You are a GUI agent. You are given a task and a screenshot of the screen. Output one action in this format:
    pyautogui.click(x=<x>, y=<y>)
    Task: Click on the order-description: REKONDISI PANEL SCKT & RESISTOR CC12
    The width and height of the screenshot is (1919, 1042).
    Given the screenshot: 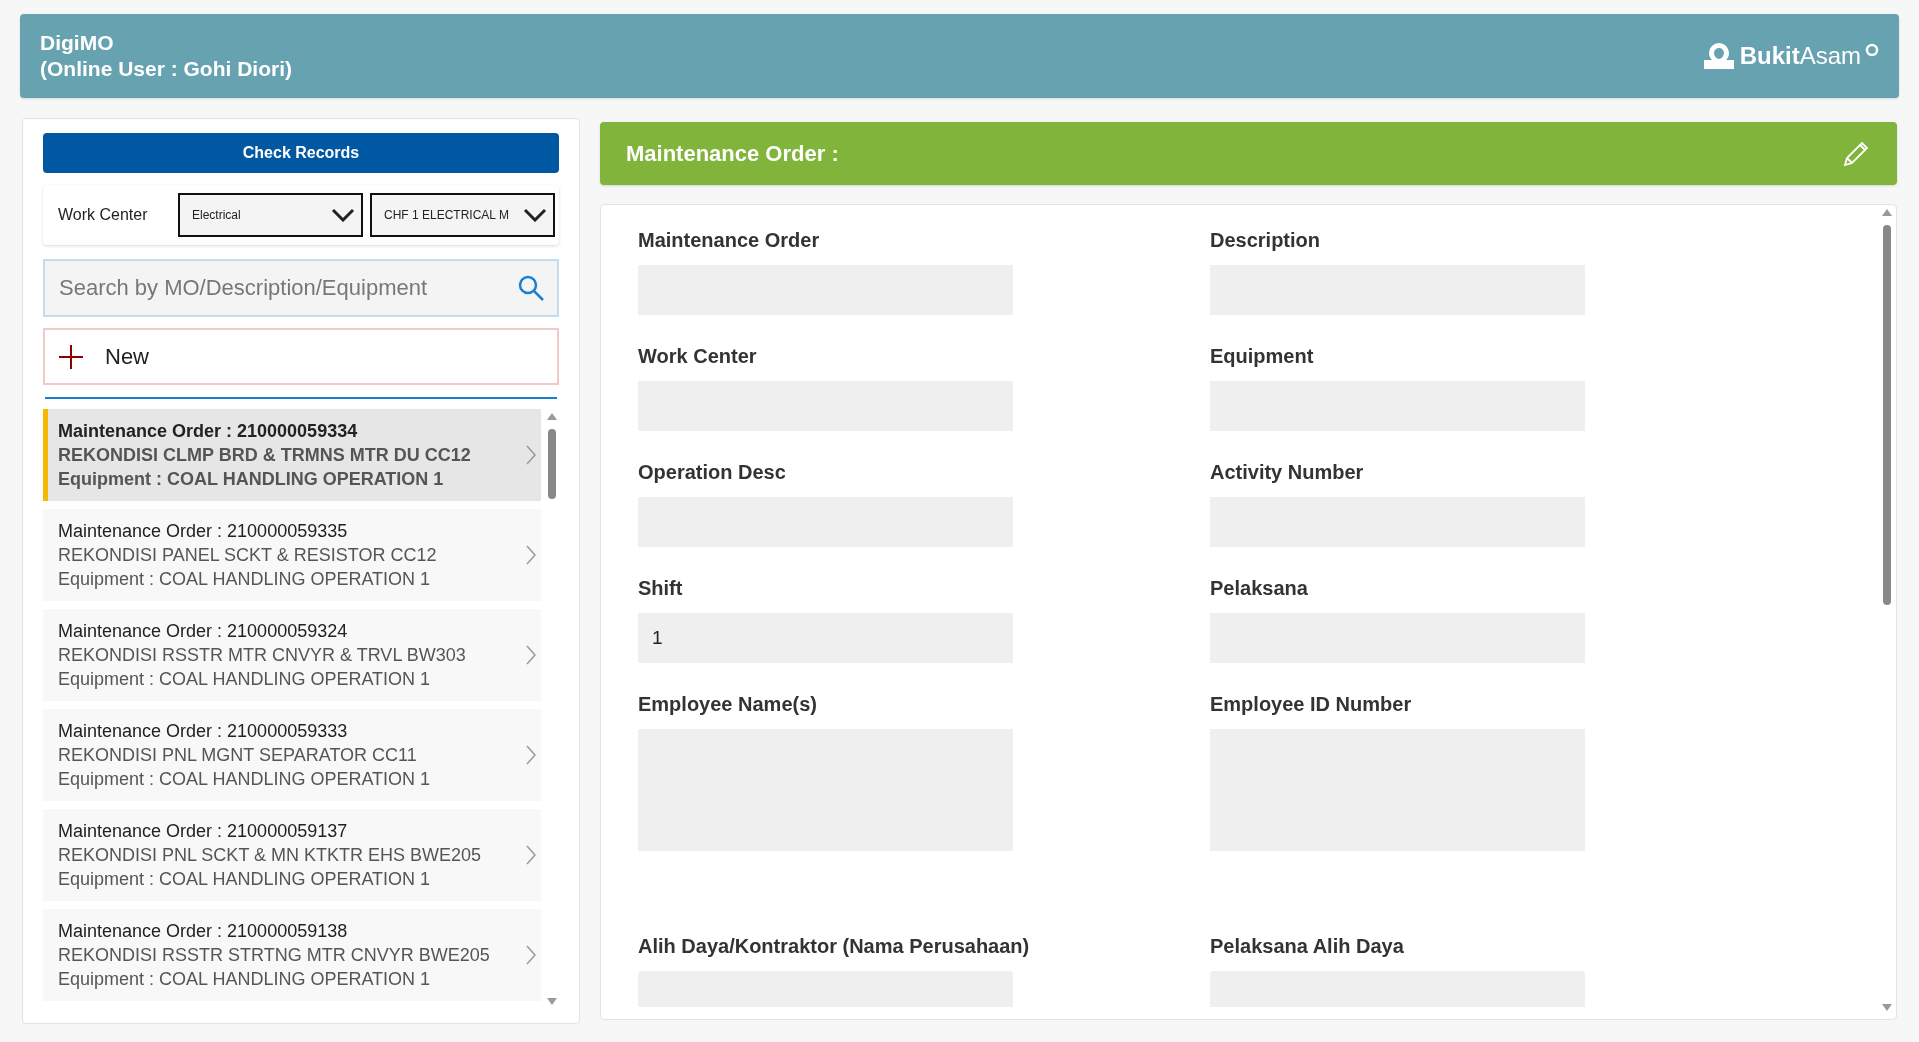 What is the action you would take?
    pyautogui.click(x=248, y=555)
    